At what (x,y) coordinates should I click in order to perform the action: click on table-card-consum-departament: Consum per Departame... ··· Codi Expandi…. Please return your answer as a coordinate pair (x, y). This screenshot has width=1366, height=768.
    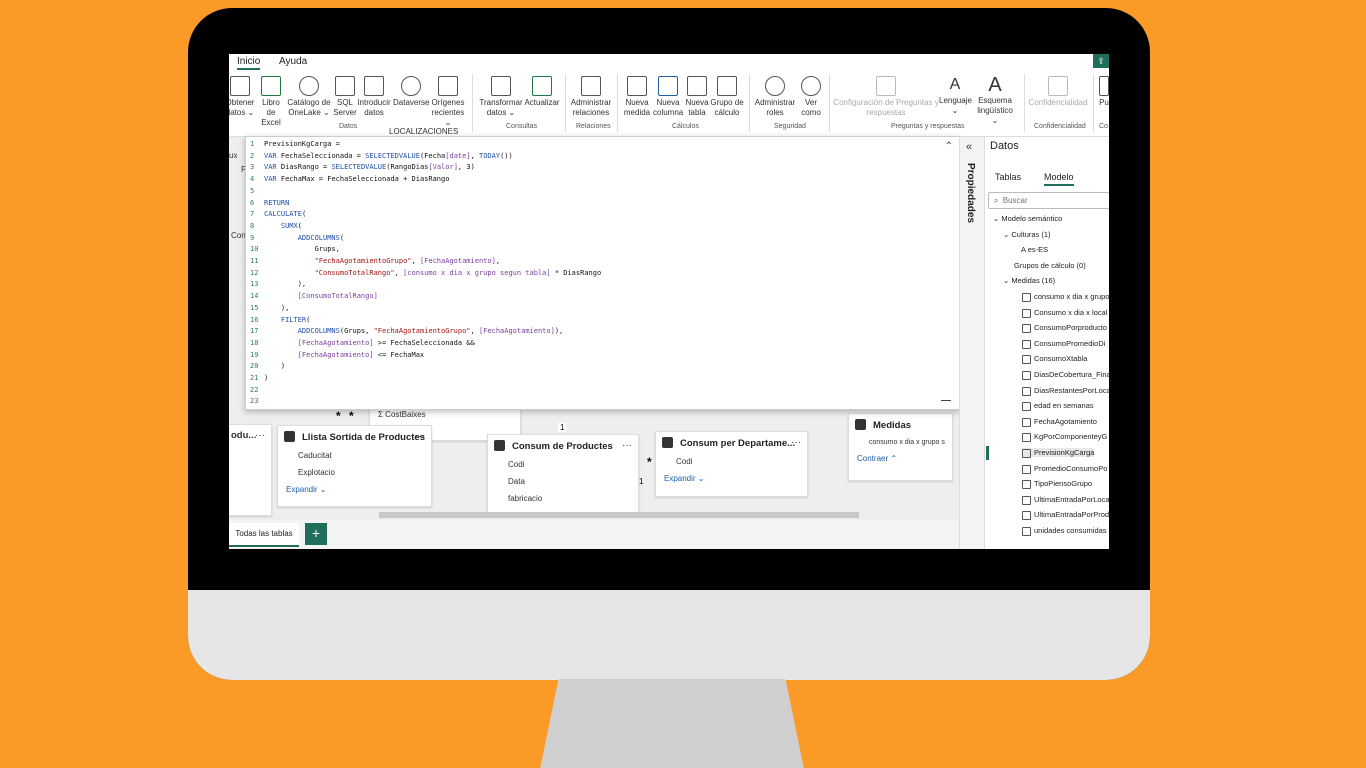
    Looking at the image, I should click on (731, 464).